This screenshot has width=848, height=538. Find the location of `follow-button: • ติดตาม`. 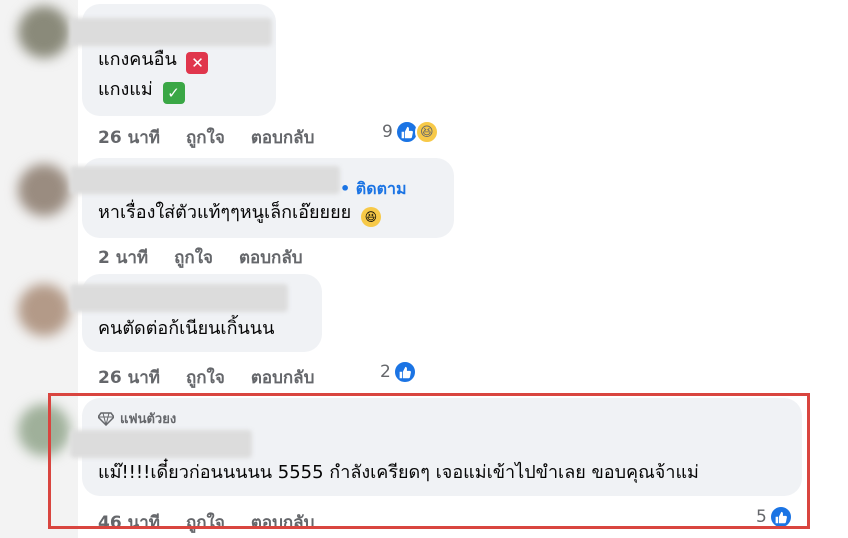

follow-button: • ติดตาม is located at coordinates (373, 189).